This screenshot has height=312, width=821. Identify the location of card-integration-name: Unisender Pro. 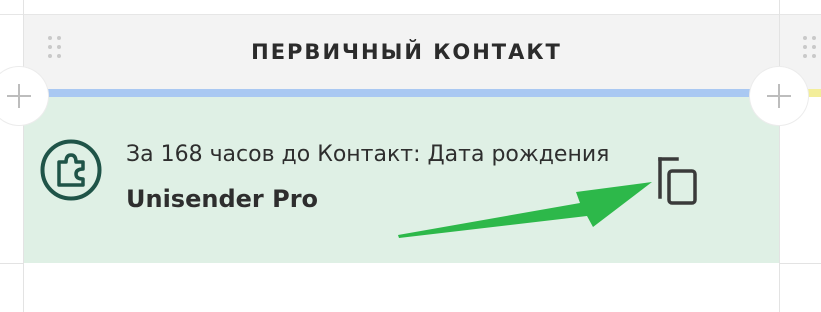
(222, 199).